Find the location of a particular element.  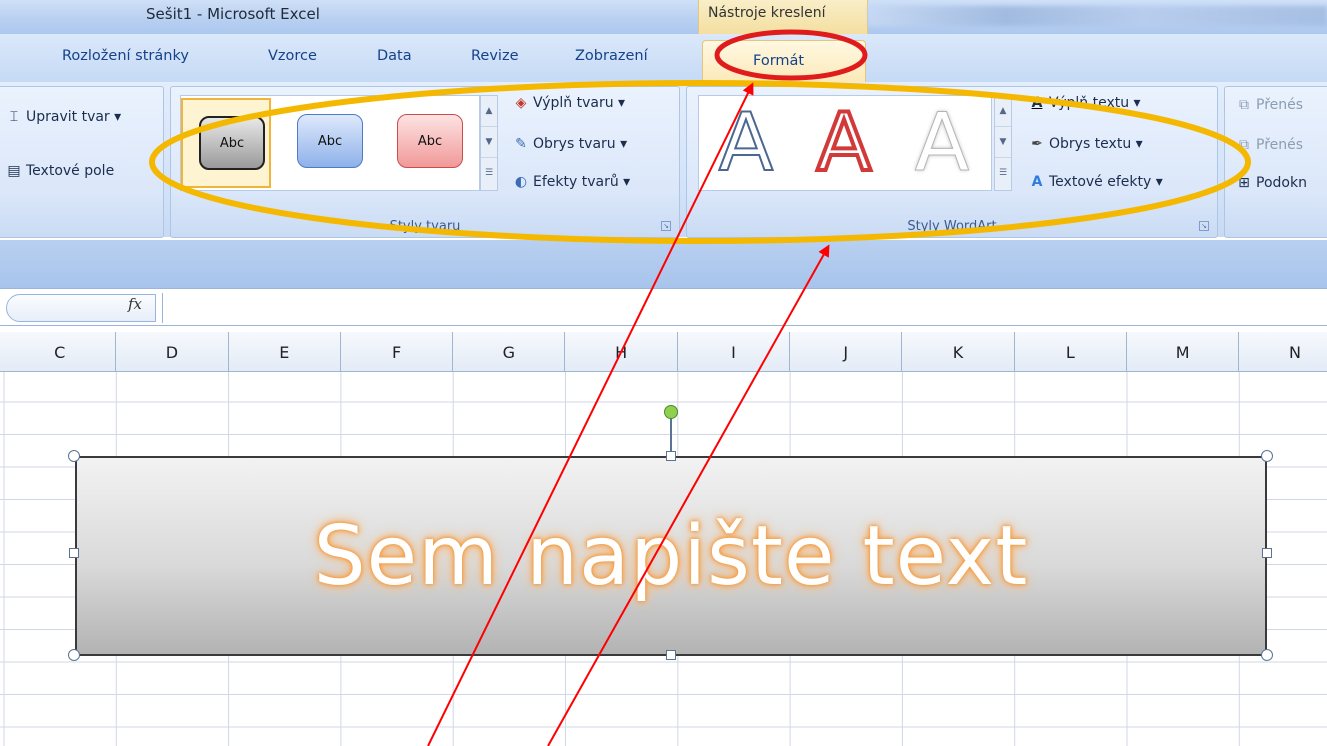

shape-style-gallery: Abc Abc Abc is located at coordinates (330, 143).